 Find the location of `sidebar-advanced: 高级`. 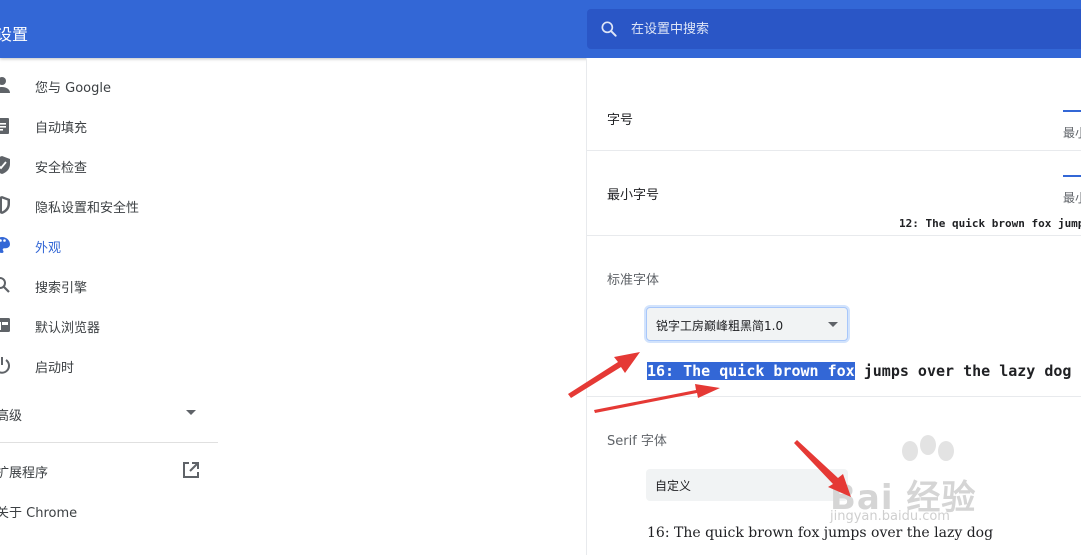

sidebar-advanced: 高级 is located at coordinates (11, 414).